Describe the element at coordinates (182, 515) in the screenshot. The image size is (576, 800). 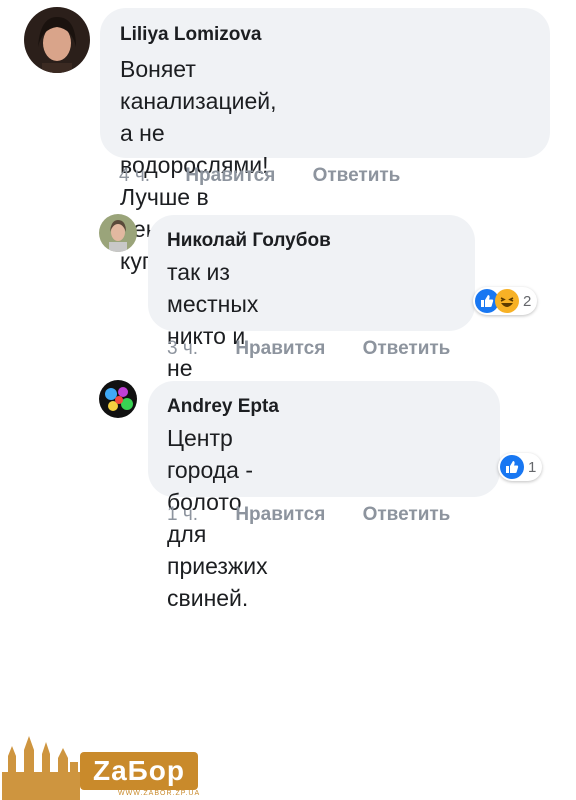
I see `comment-time: 1 ч.` at that location.